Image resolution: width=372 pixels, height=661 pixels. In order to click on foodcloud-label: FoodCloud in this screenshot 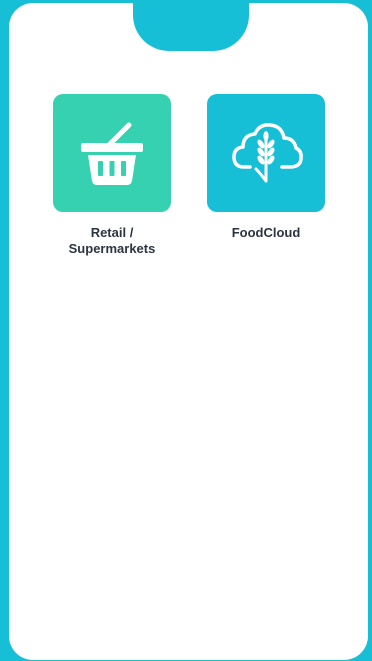, I will do `click(266, 233)`.